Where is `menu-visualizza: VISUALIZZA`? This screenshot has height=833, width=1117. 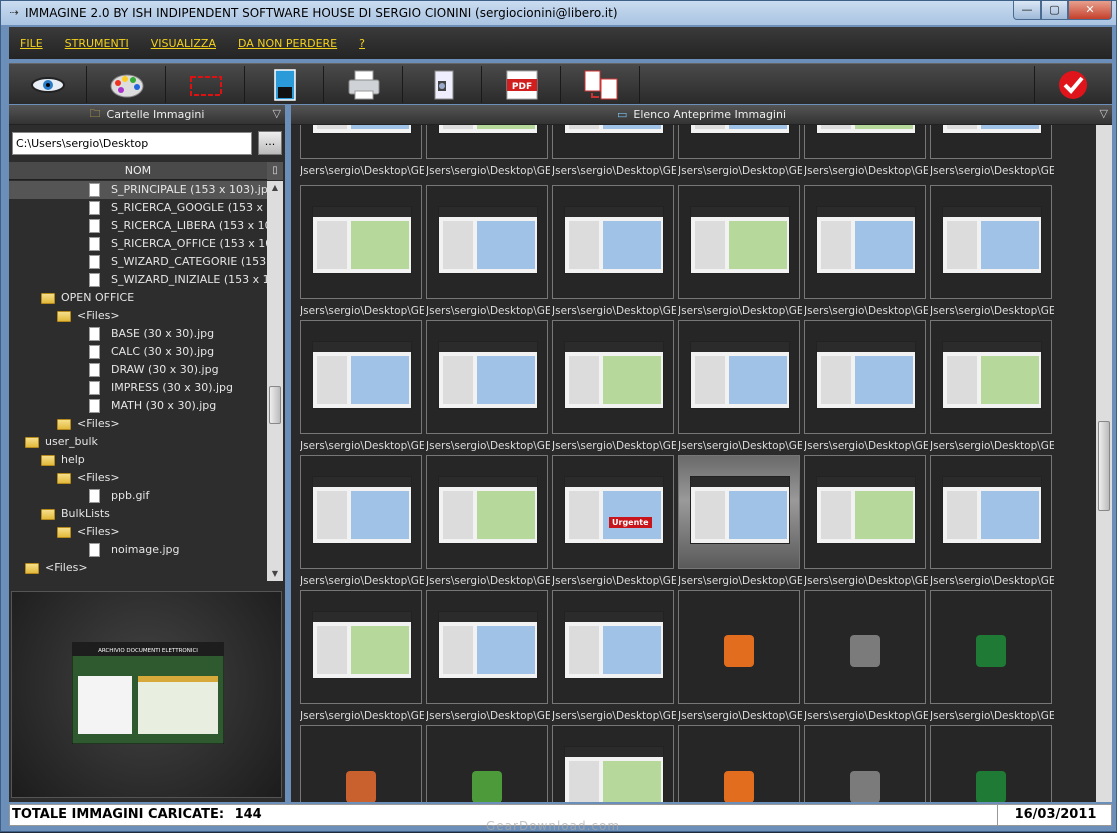
menu-visualizza: VISUALIZZA is located at coordinates (183, 43).